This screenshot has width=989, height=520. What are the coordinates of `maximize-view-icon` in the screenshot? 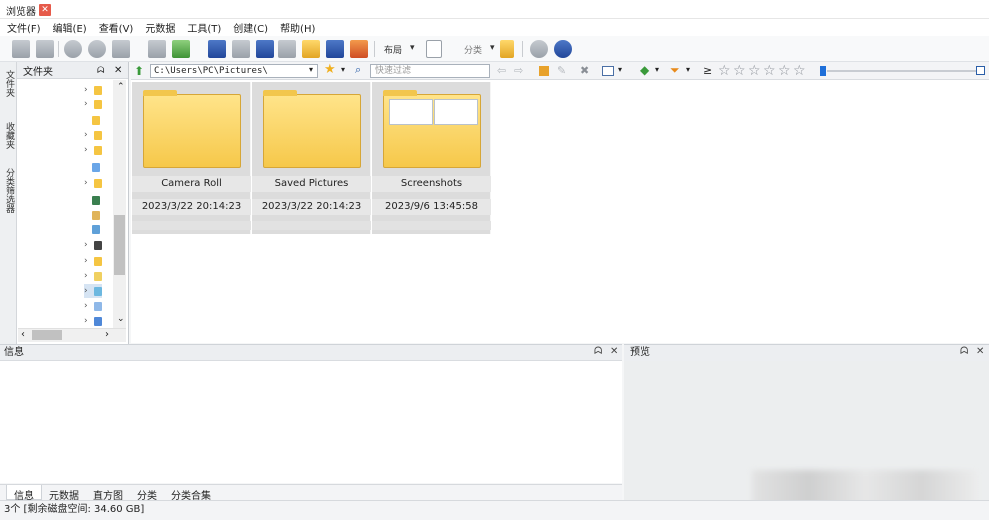 It's located at (980, 70).